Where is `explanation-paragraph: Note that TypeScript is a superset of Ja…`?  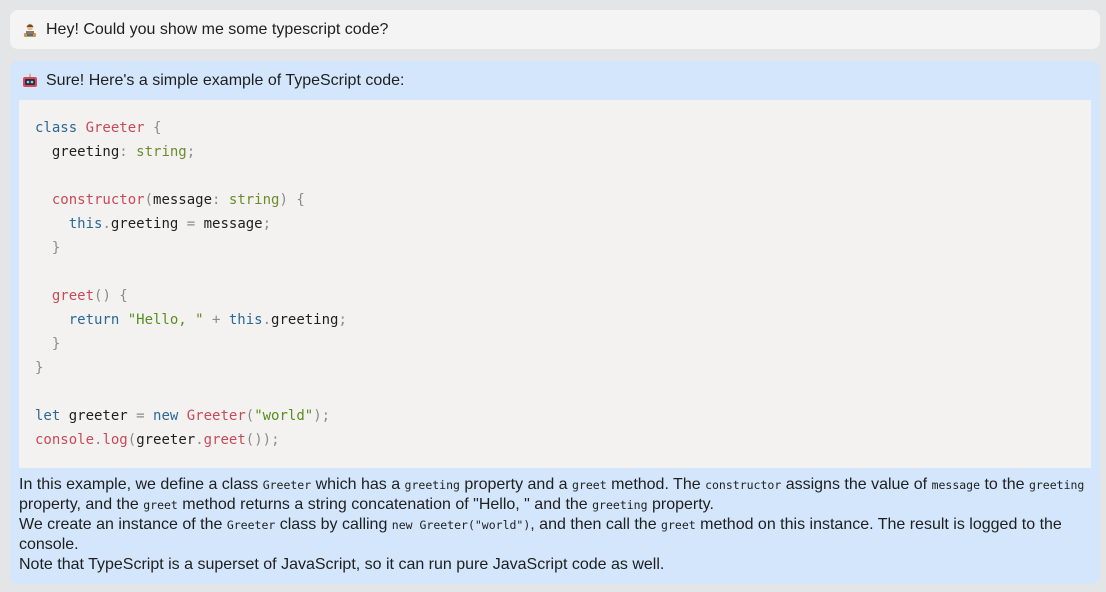 explanation-paragraph: Note that TypeScript is a superset of Ja… is located at coordinates (556, 565).